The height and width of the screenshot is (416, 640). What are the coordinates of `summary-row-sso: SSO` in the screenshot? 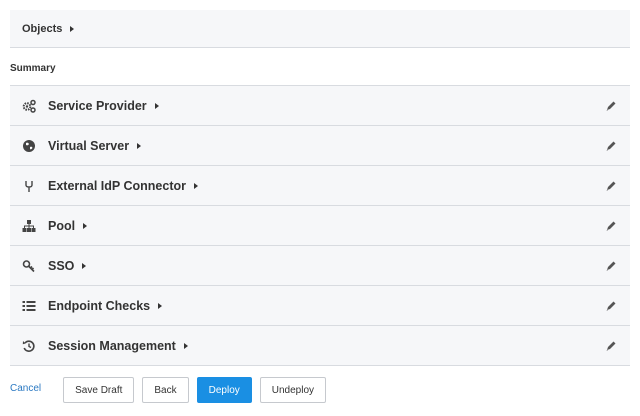 It's located at (320, 266).